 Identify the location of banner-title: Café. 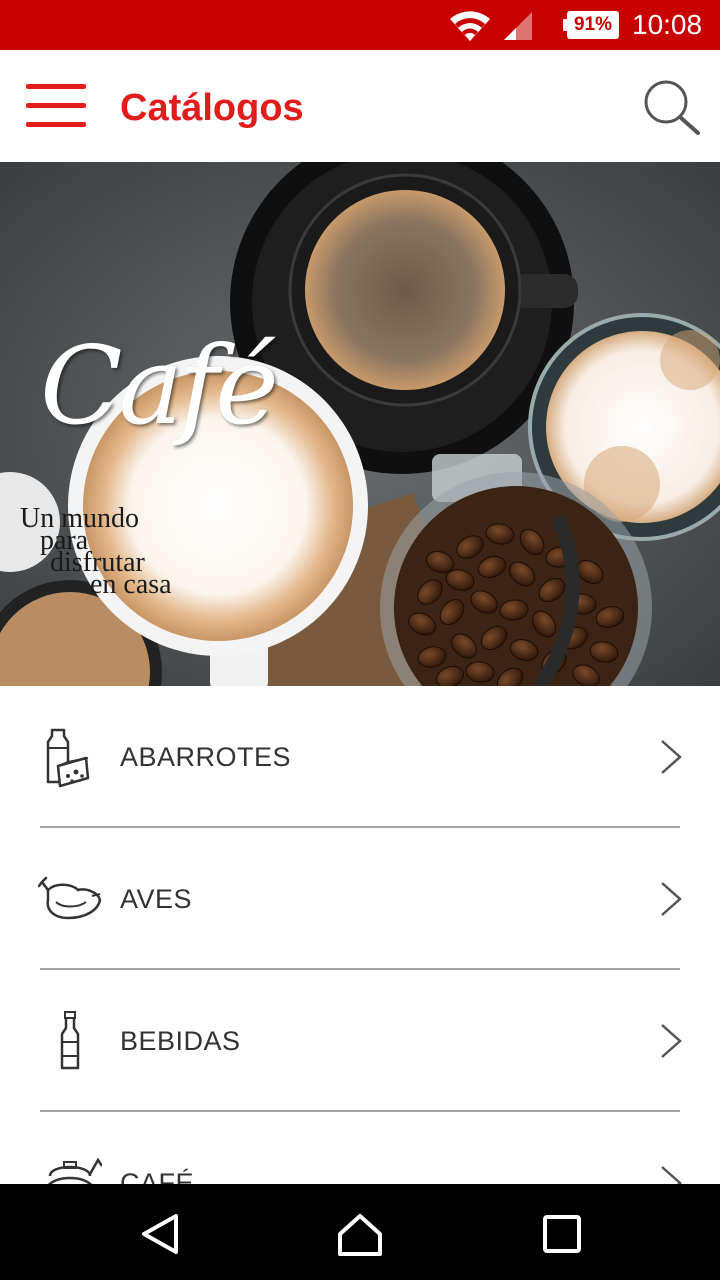
(159, 386).